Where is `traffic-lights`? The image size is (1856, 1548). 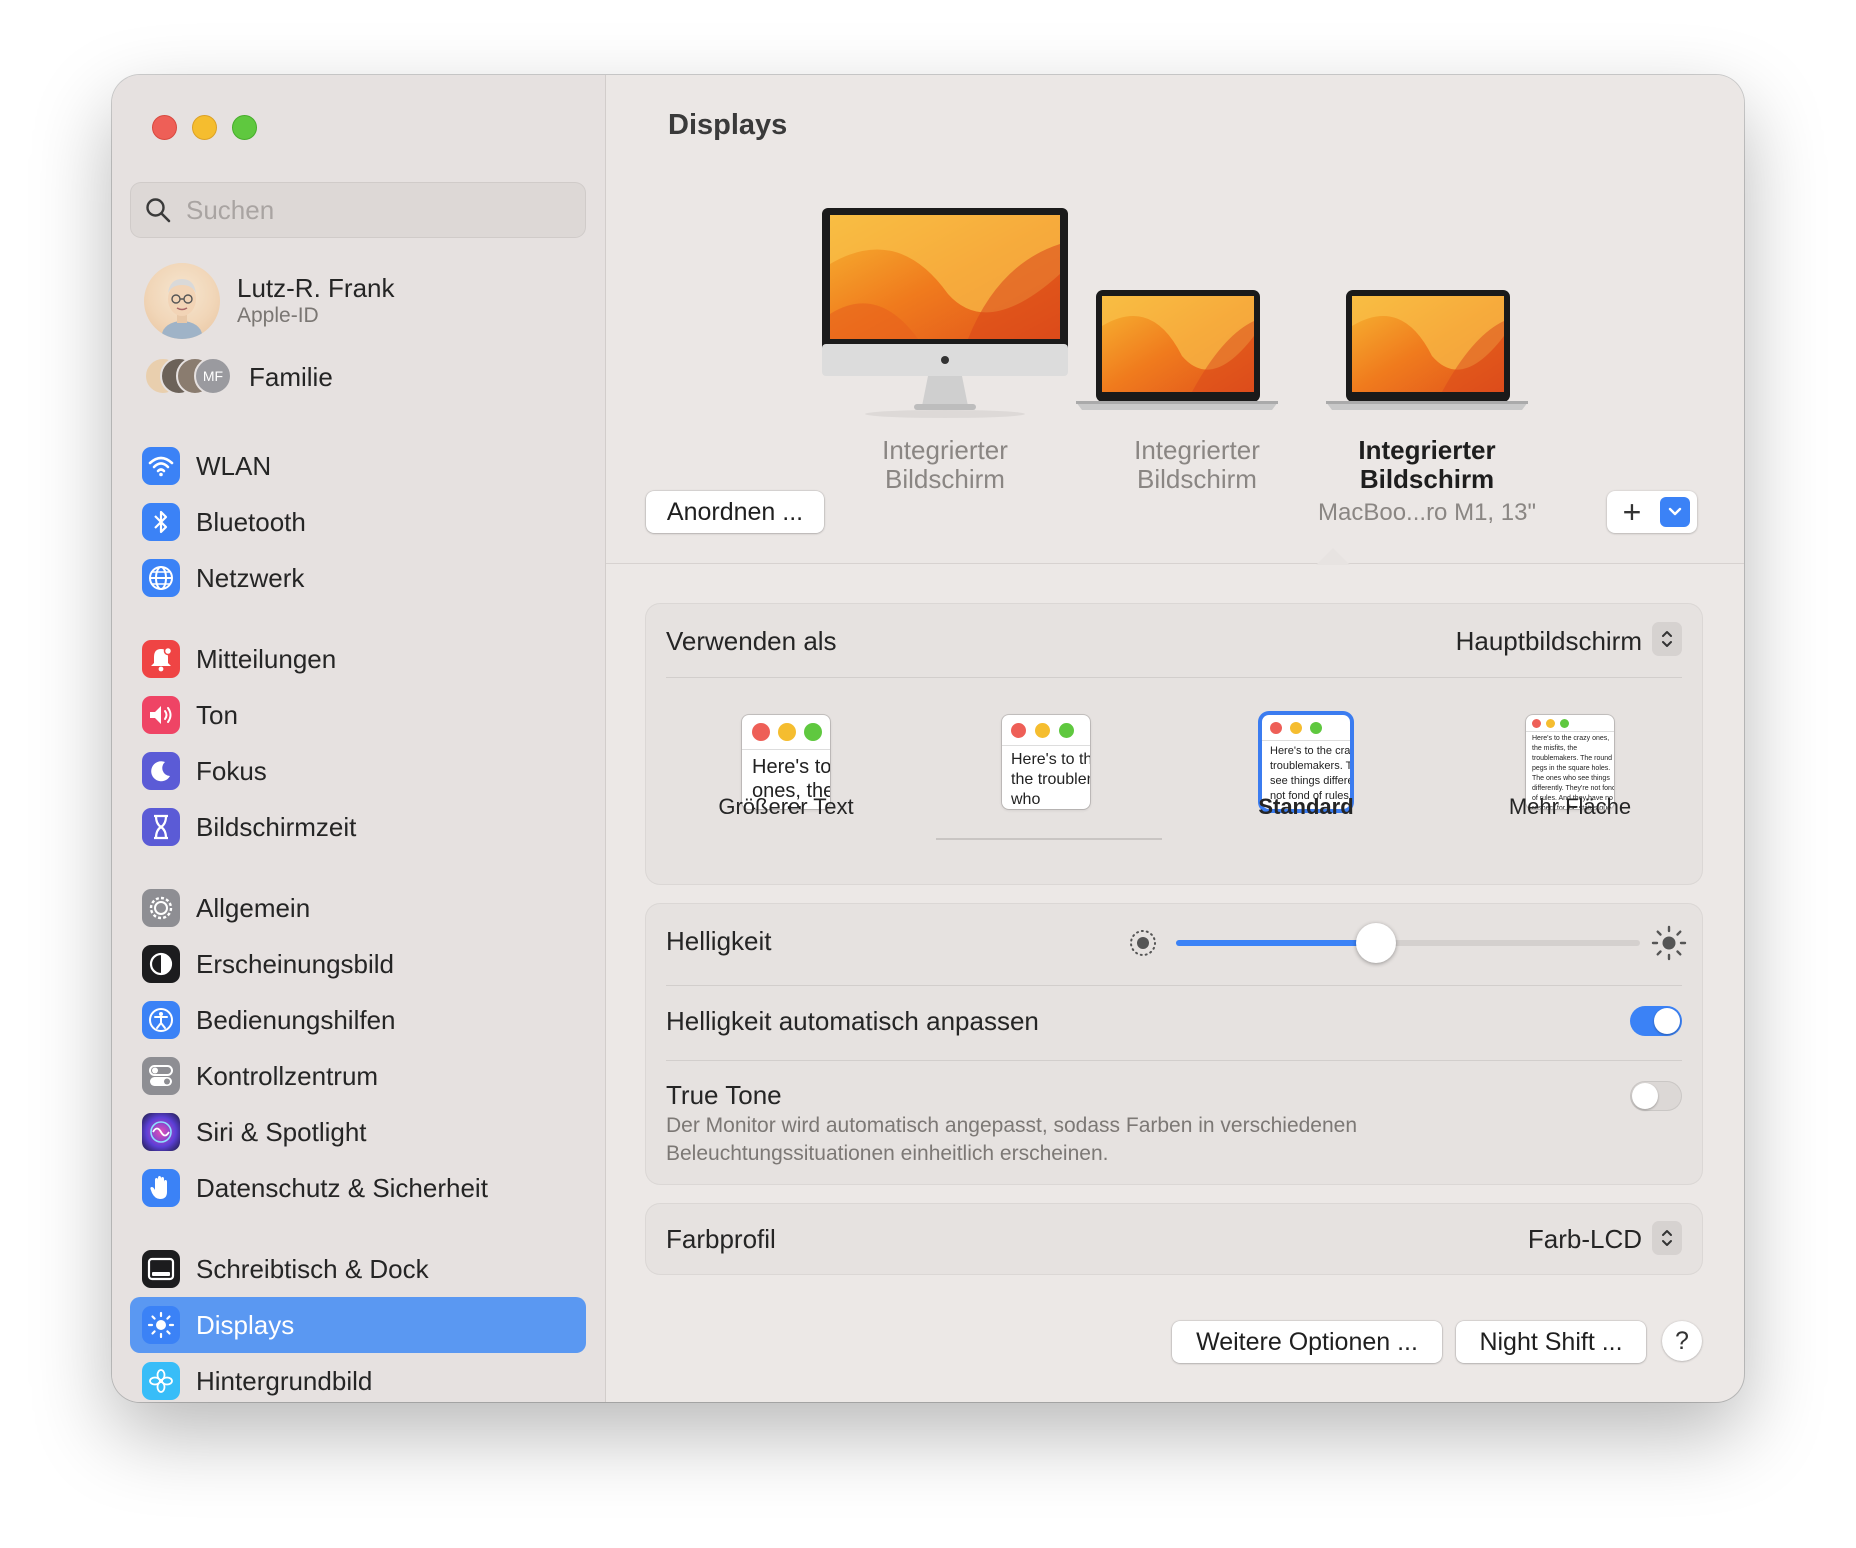
traffic-lights is located at coordinates (204, 127).